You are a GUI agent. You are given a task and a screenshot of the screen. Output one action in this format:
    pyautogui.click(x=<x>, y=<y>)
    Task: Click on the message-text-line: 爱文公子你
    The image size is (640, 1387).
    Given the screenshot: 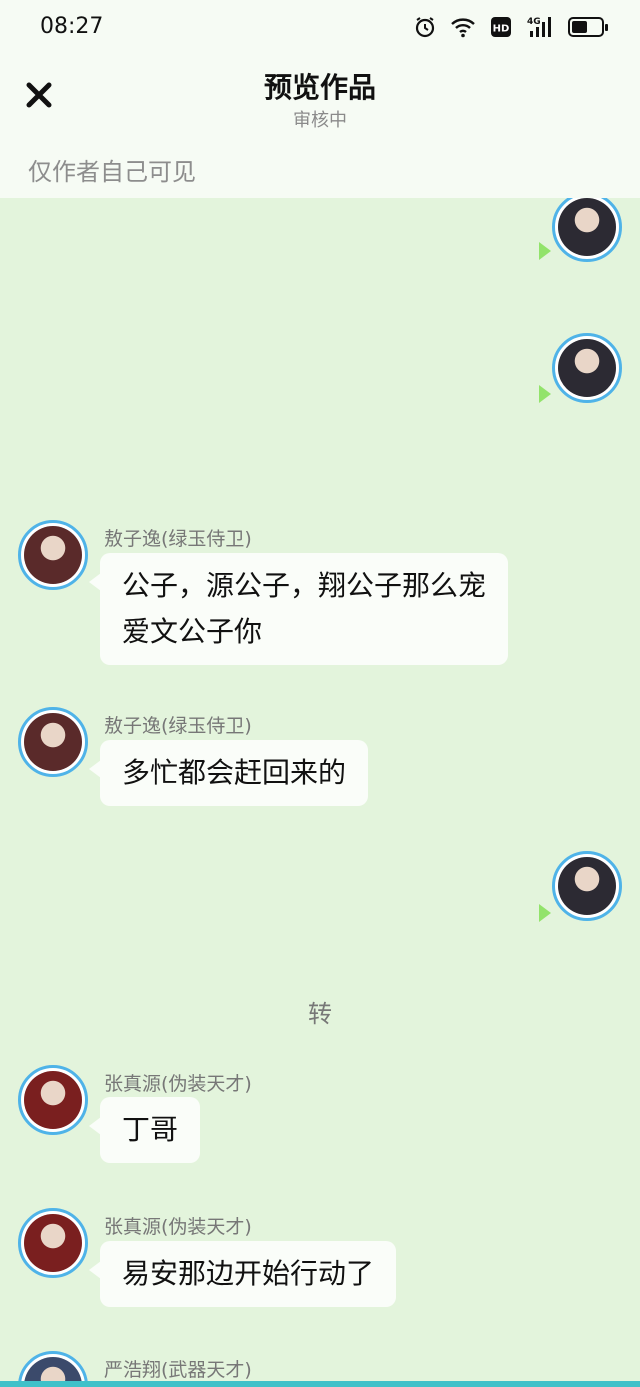 What is the action you would take?
    pyautogui.click(x=192, y=631)
    